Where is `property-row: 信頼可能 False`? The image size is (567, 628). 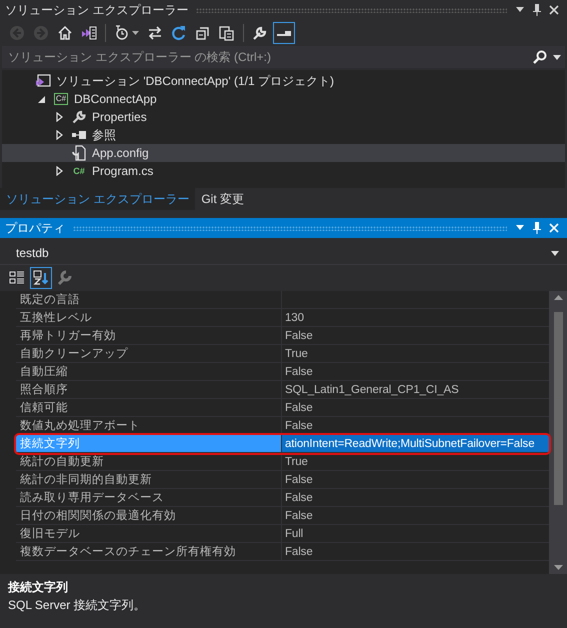 property-row: 信頼可能 False is located at coordinates (282, 408).